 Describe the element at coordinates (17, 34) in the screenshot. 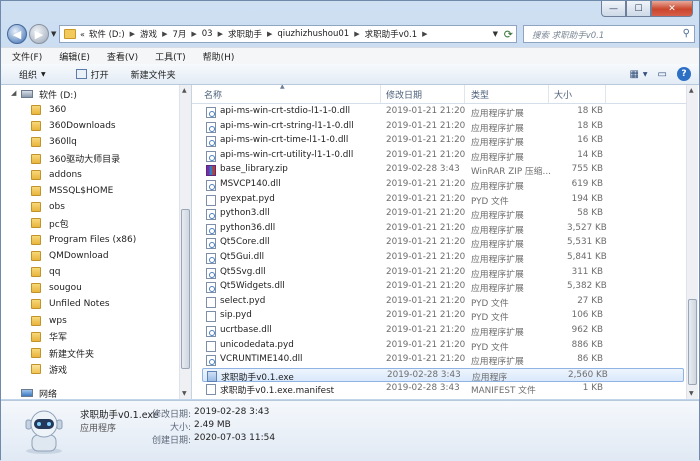

I see `back-arrow-icon: ◀` at that location.